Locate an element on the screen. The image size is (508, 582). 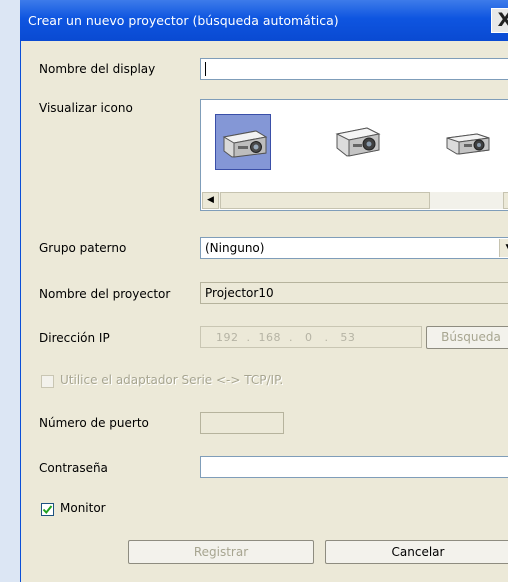
ip-address-value: 192 . 168 . 0 . 53 is located at coordinates (286, 337).